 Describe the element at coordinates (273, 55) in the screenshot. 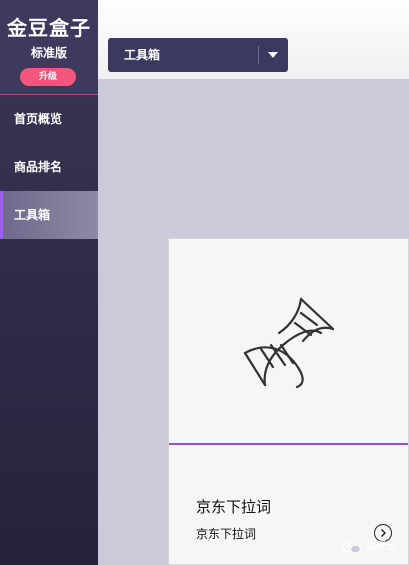

I see `chevron-down-icon` at that location.